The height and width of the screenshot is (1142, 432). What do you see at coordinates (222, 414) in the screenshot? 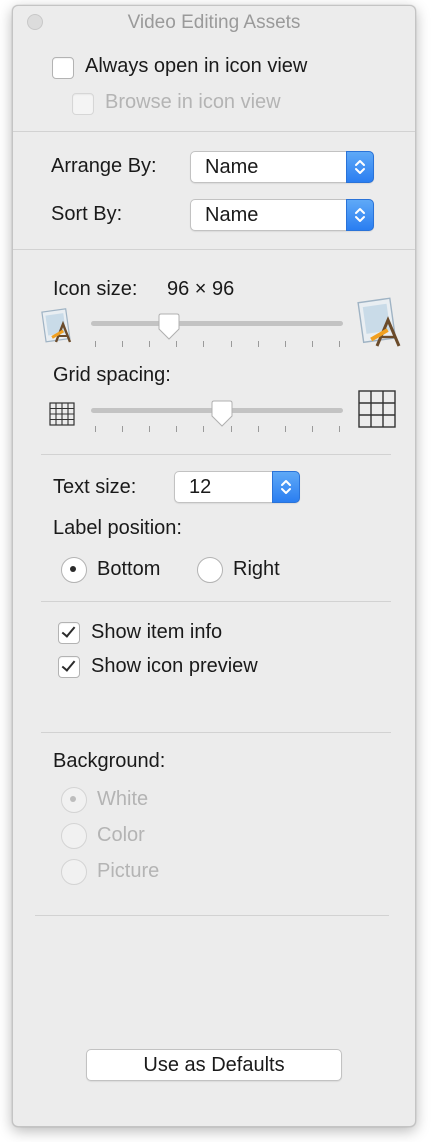
I see `grid-spacing-slider-knob` at bounding box center [222, 414].